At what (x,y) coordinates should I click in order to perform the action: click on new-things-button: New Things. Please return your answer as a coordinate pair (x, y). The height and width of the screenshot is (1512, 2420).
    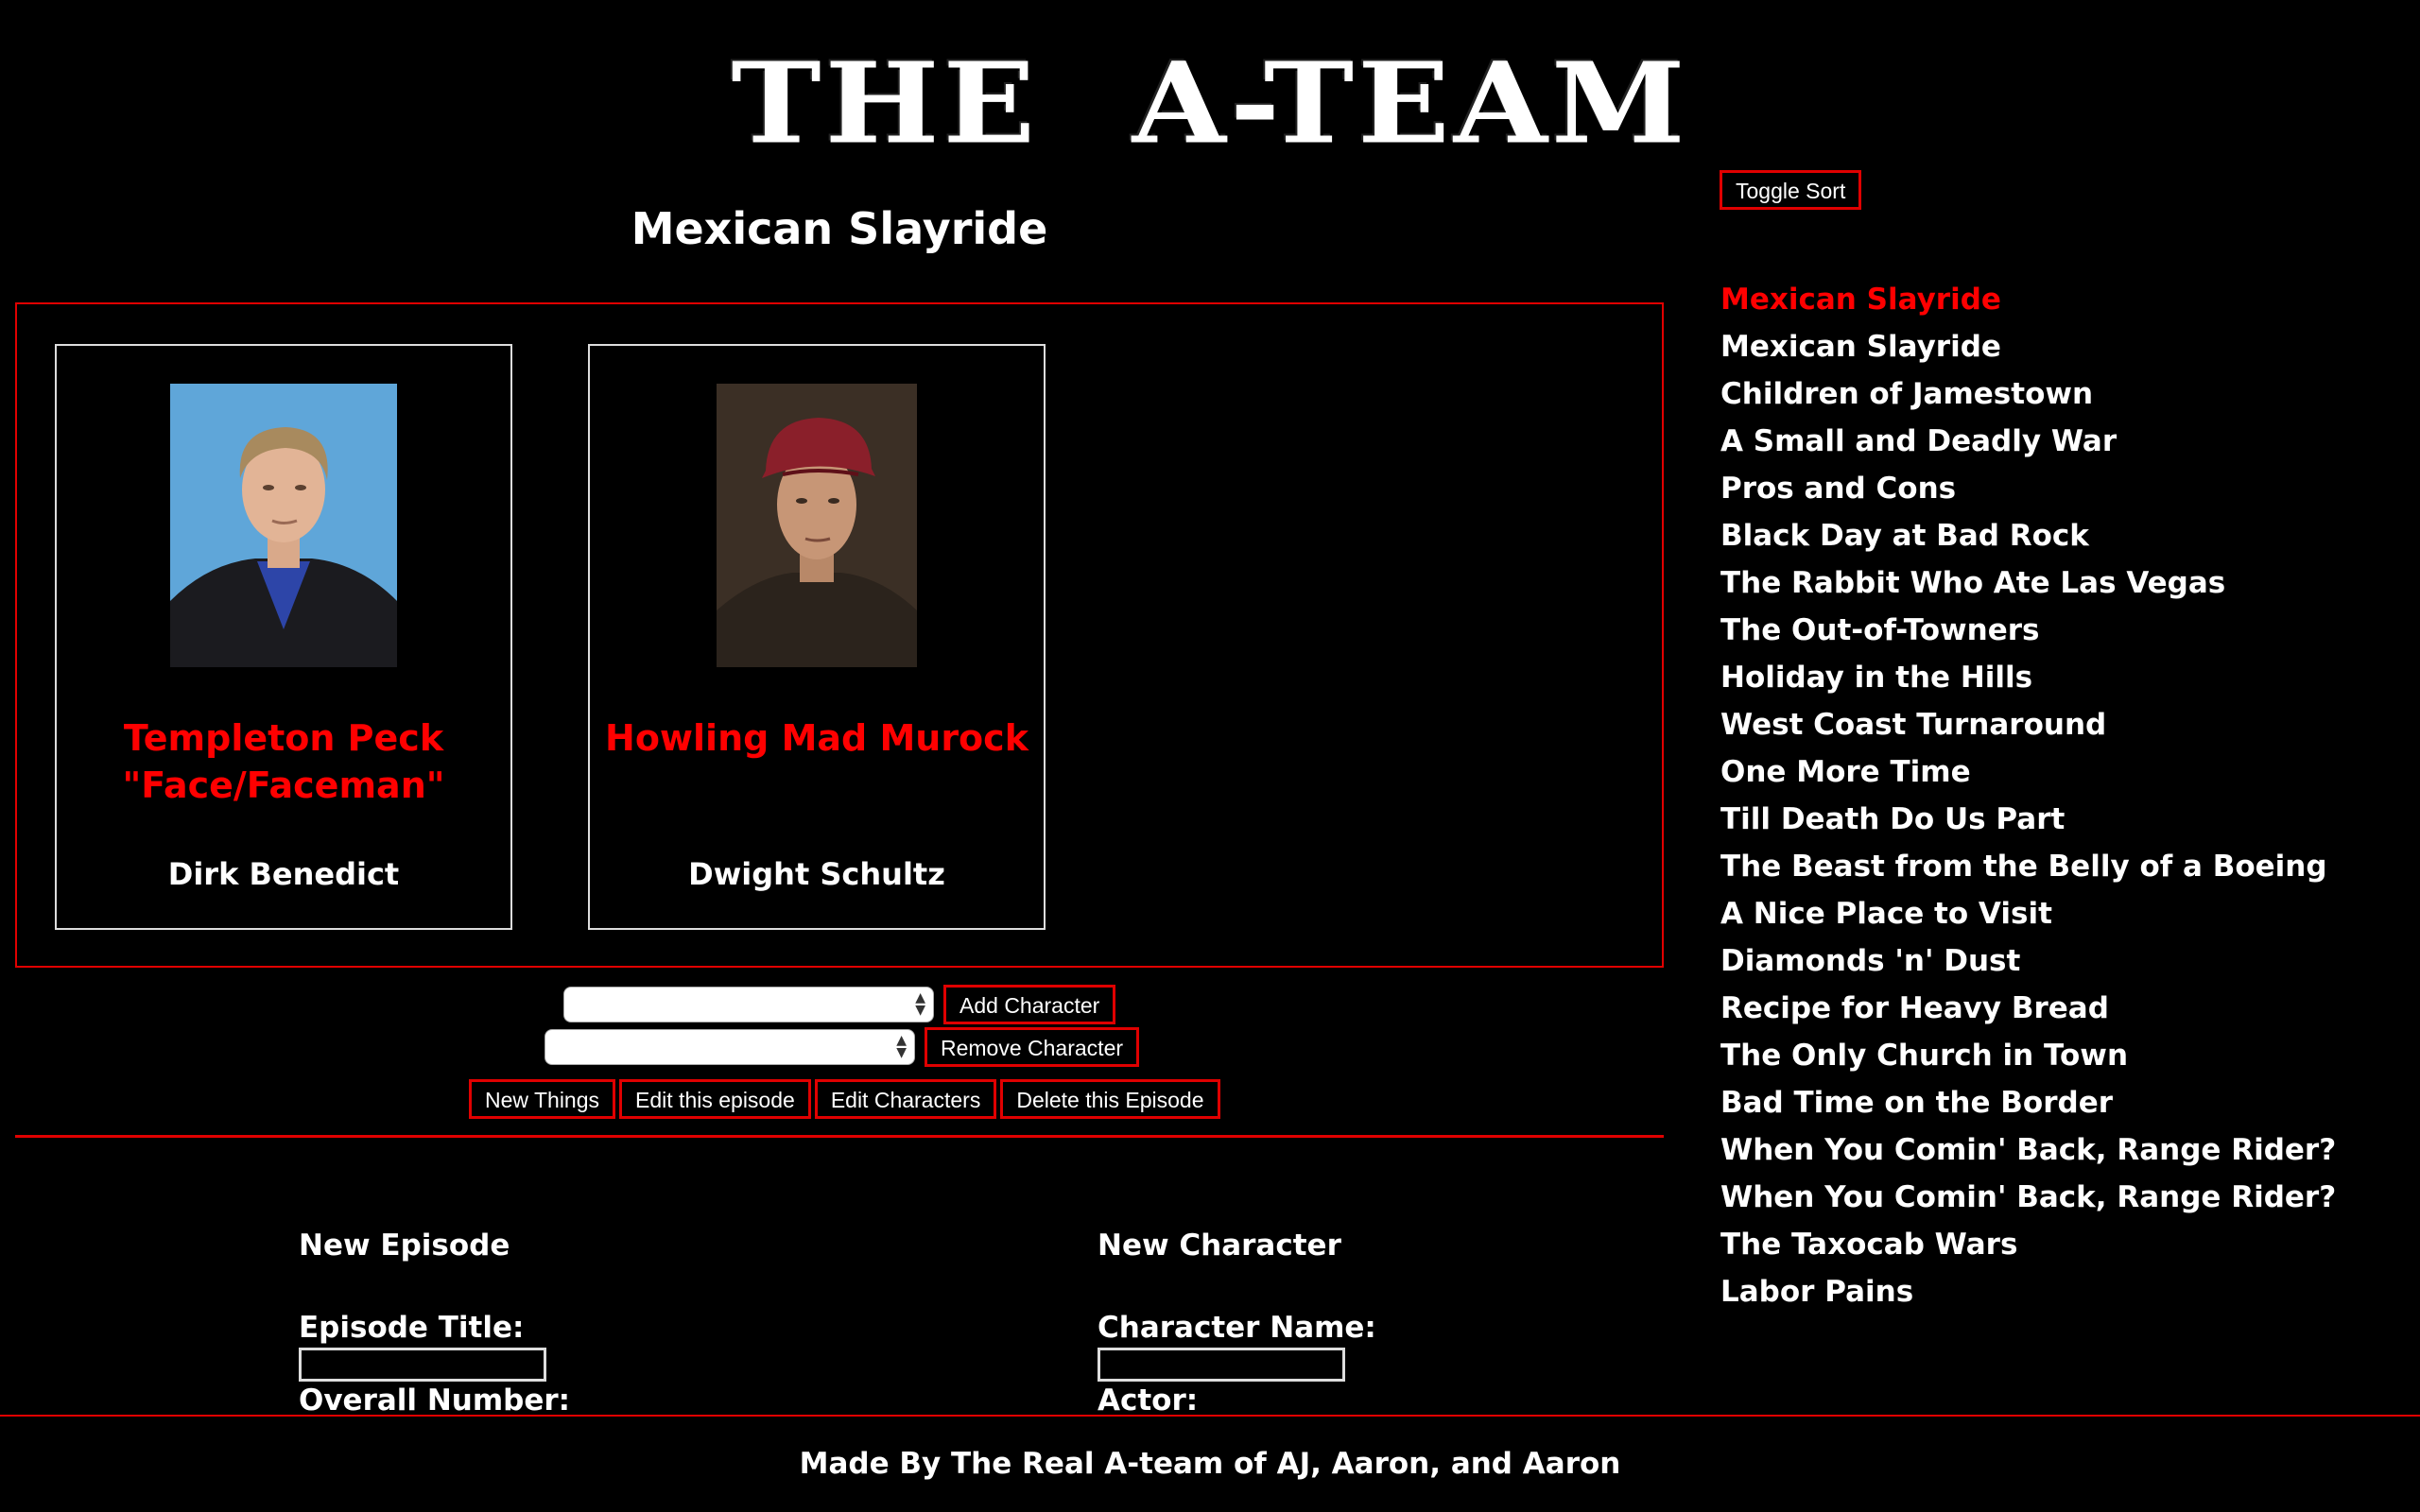
    Looking at the image, I should click on (543, 1099).